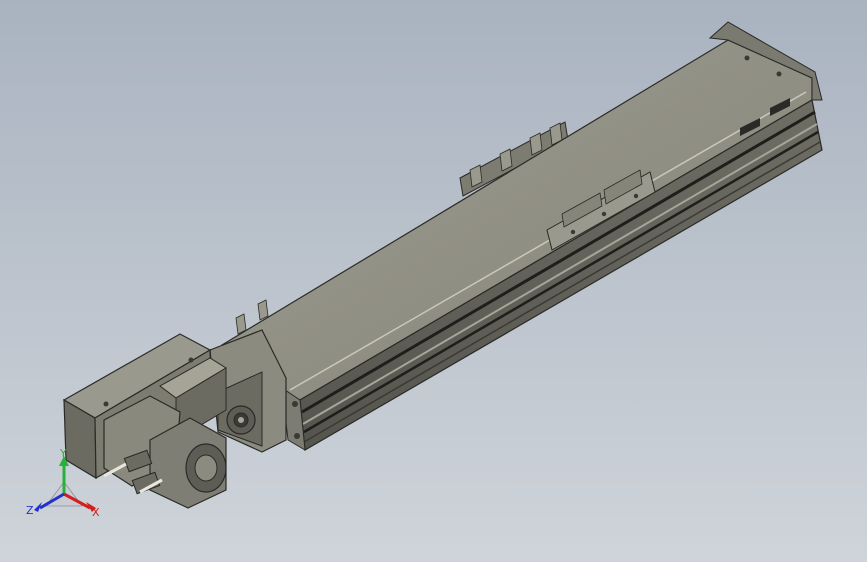  What do you see at coordinates (96, 512) in the screenshot?
I see `x-axis-label: X` at bounding box center [96, 512].